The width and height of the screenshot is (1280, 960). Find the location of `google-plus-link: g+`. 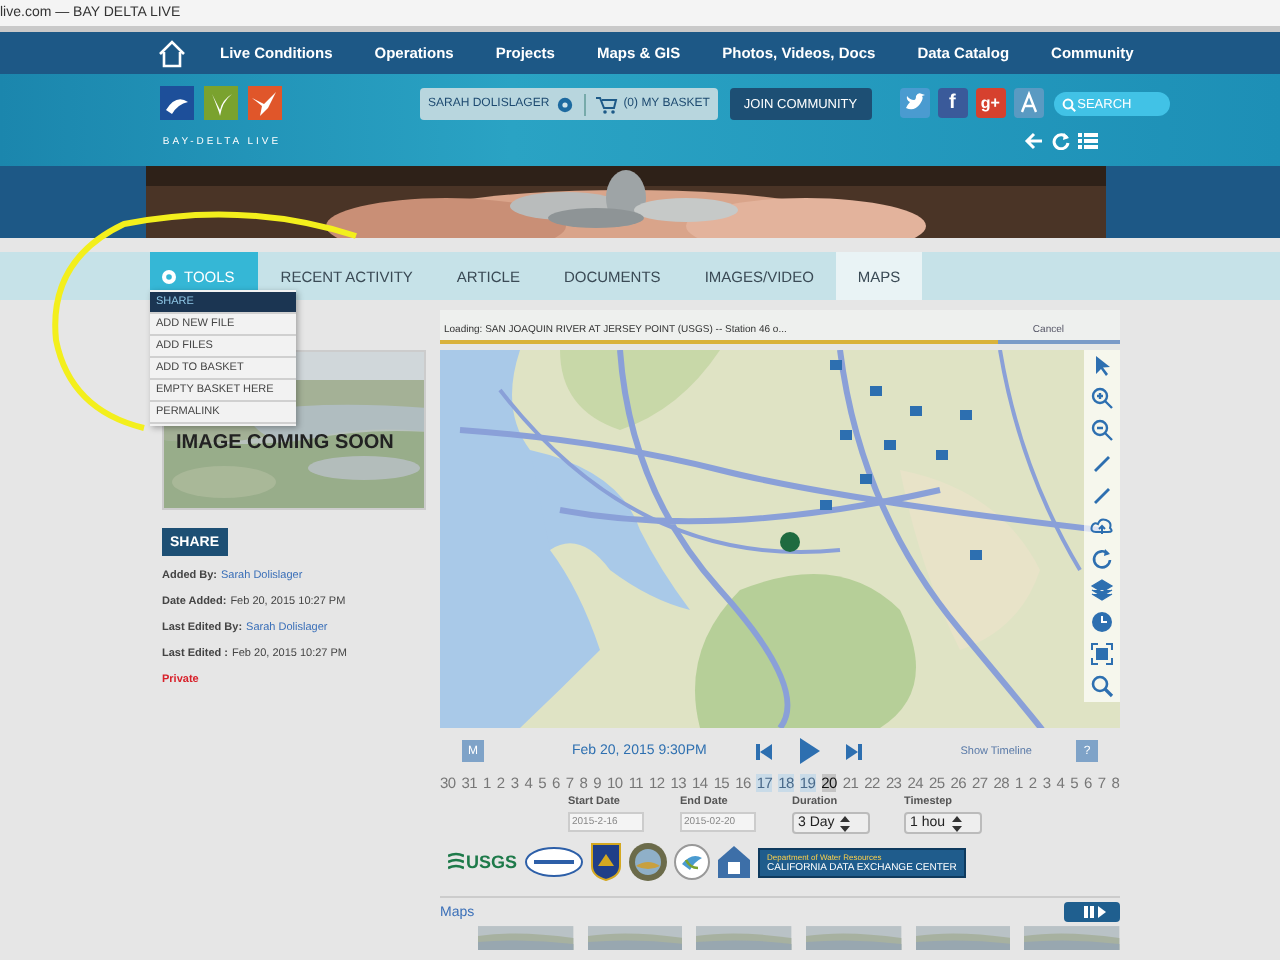

google-plus-link: g+ is located at coordinates (990, 103).